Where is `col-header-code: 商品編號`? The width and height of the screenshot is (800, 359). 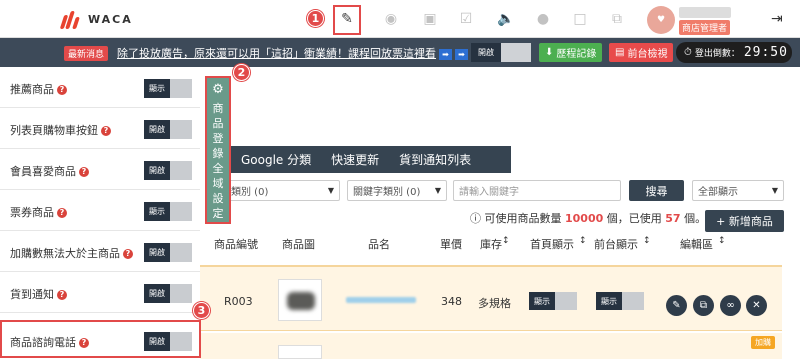 col-header-code: 商品編號 is located at coordinates (236, 244).